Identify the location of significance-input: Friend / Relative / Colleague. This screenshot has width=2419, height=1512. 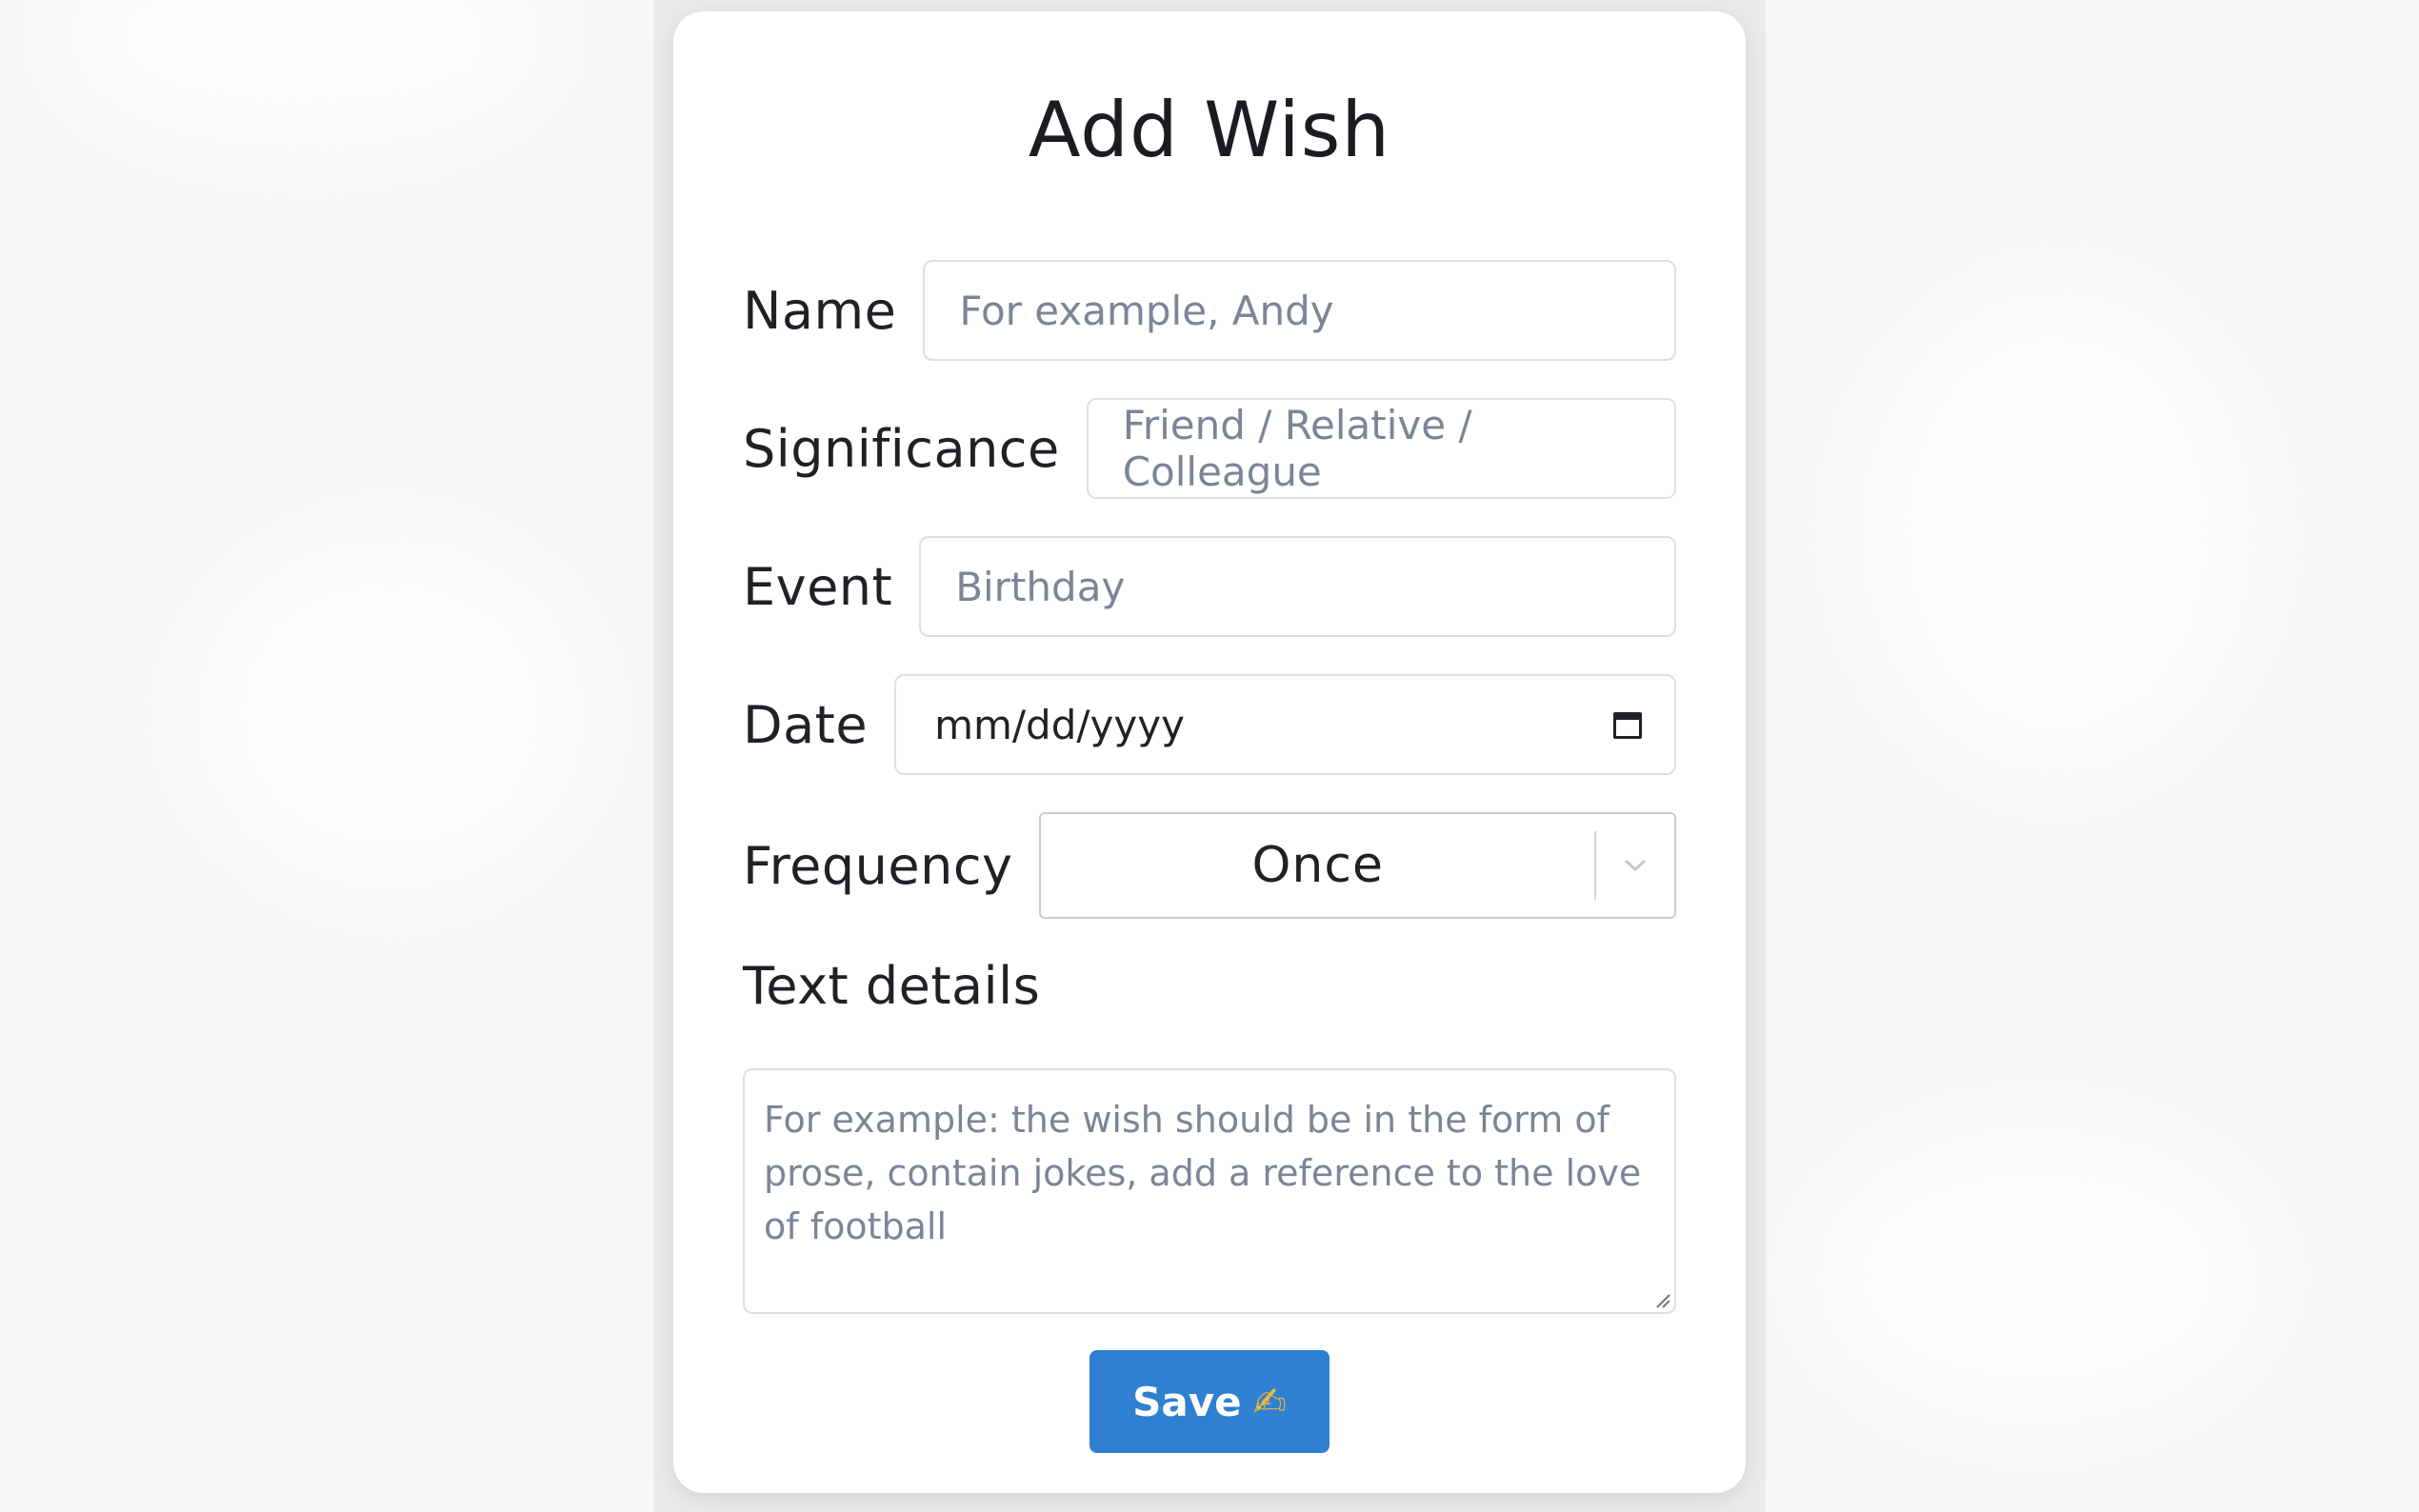
(1381, 448).